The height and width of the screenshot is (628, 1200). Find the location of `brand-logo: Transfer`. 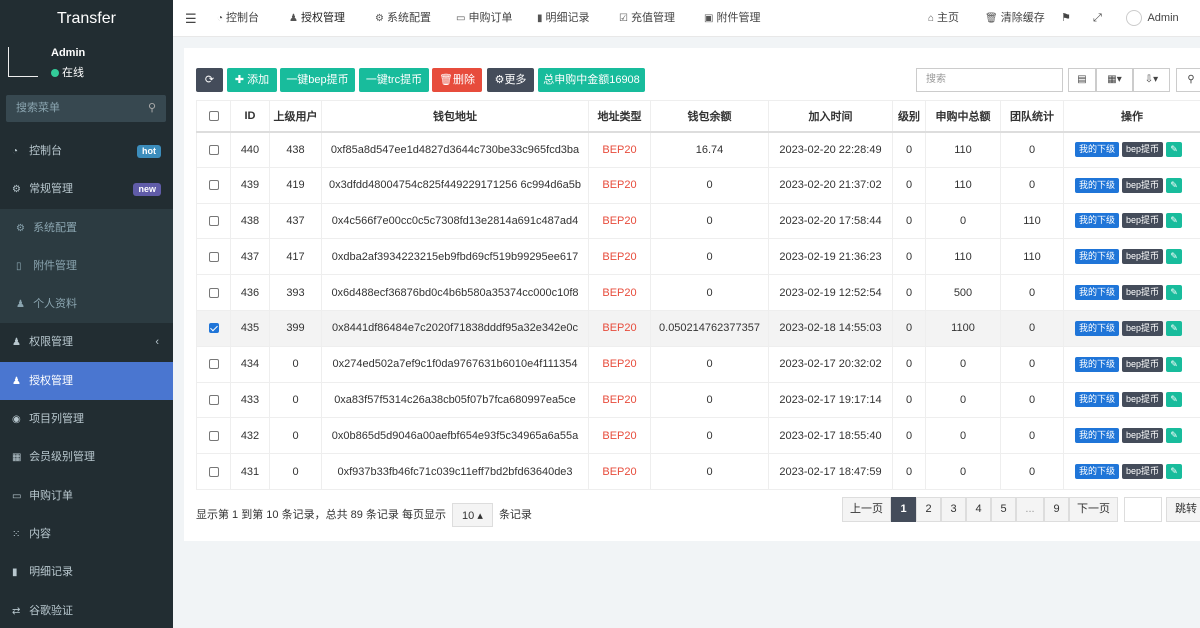

brand-logo: Transfer is located at coordinates (86, 18).